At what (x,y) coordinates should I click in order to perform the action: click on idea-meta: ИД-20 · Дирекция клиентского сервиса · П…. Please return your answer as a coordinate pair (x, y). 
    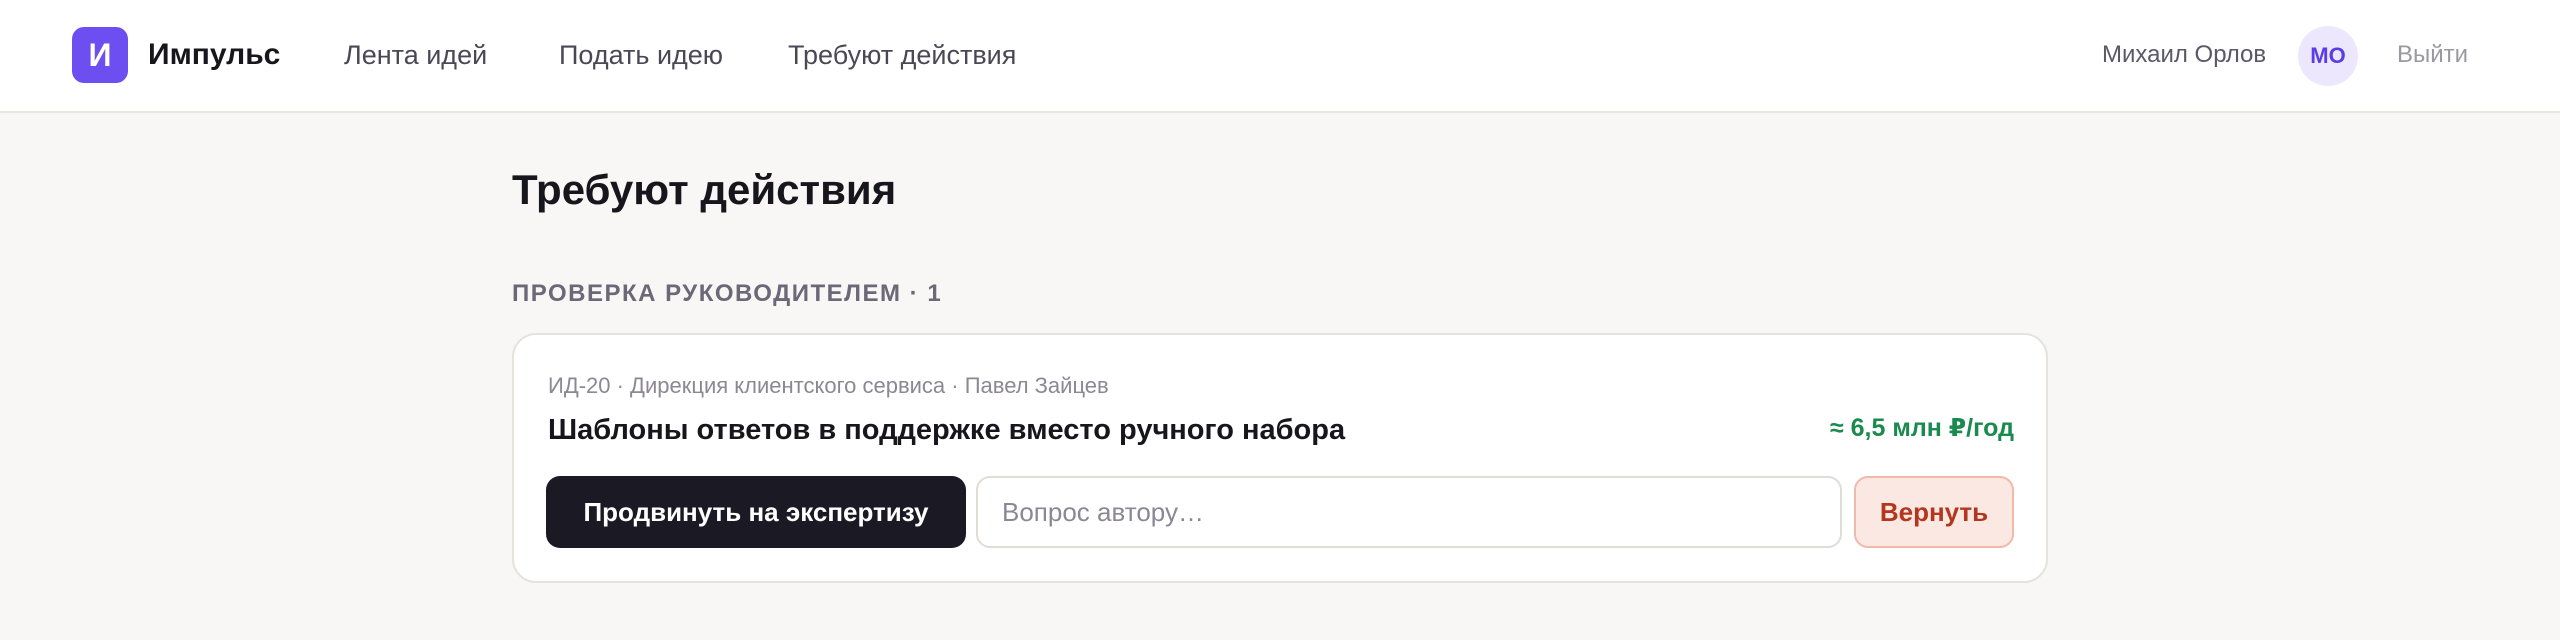
    Looking at the image, I should click on (828, 385).